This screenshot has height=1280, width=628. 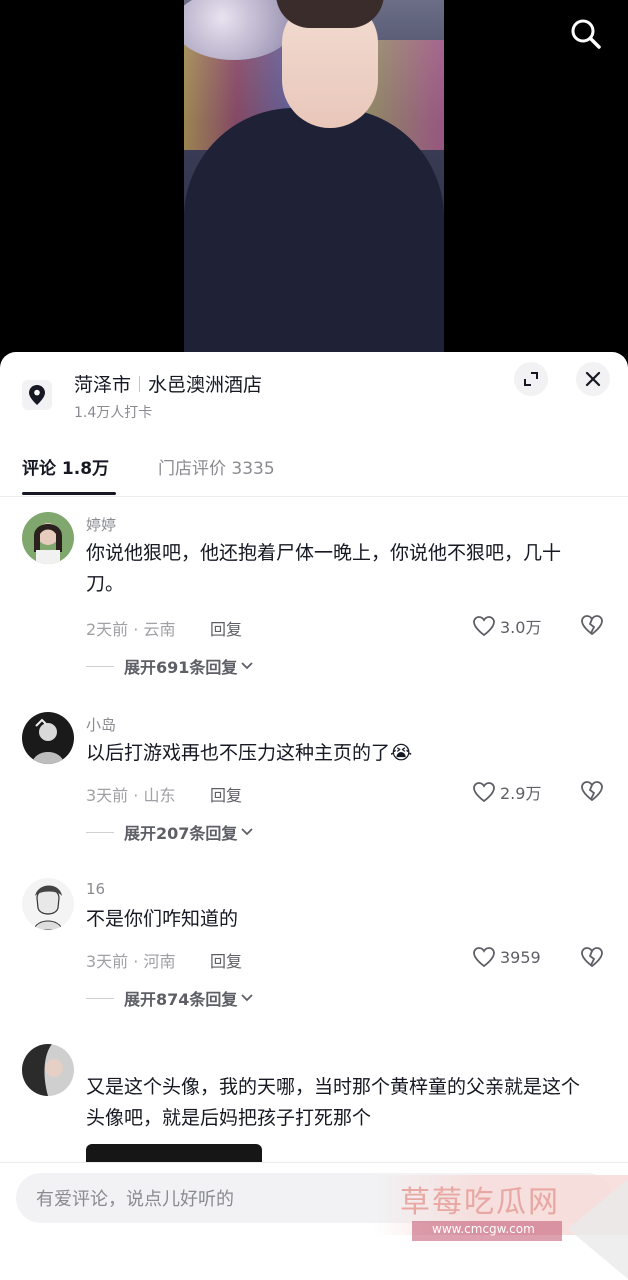 I want to click on person-body, so click(x=314, y=230).